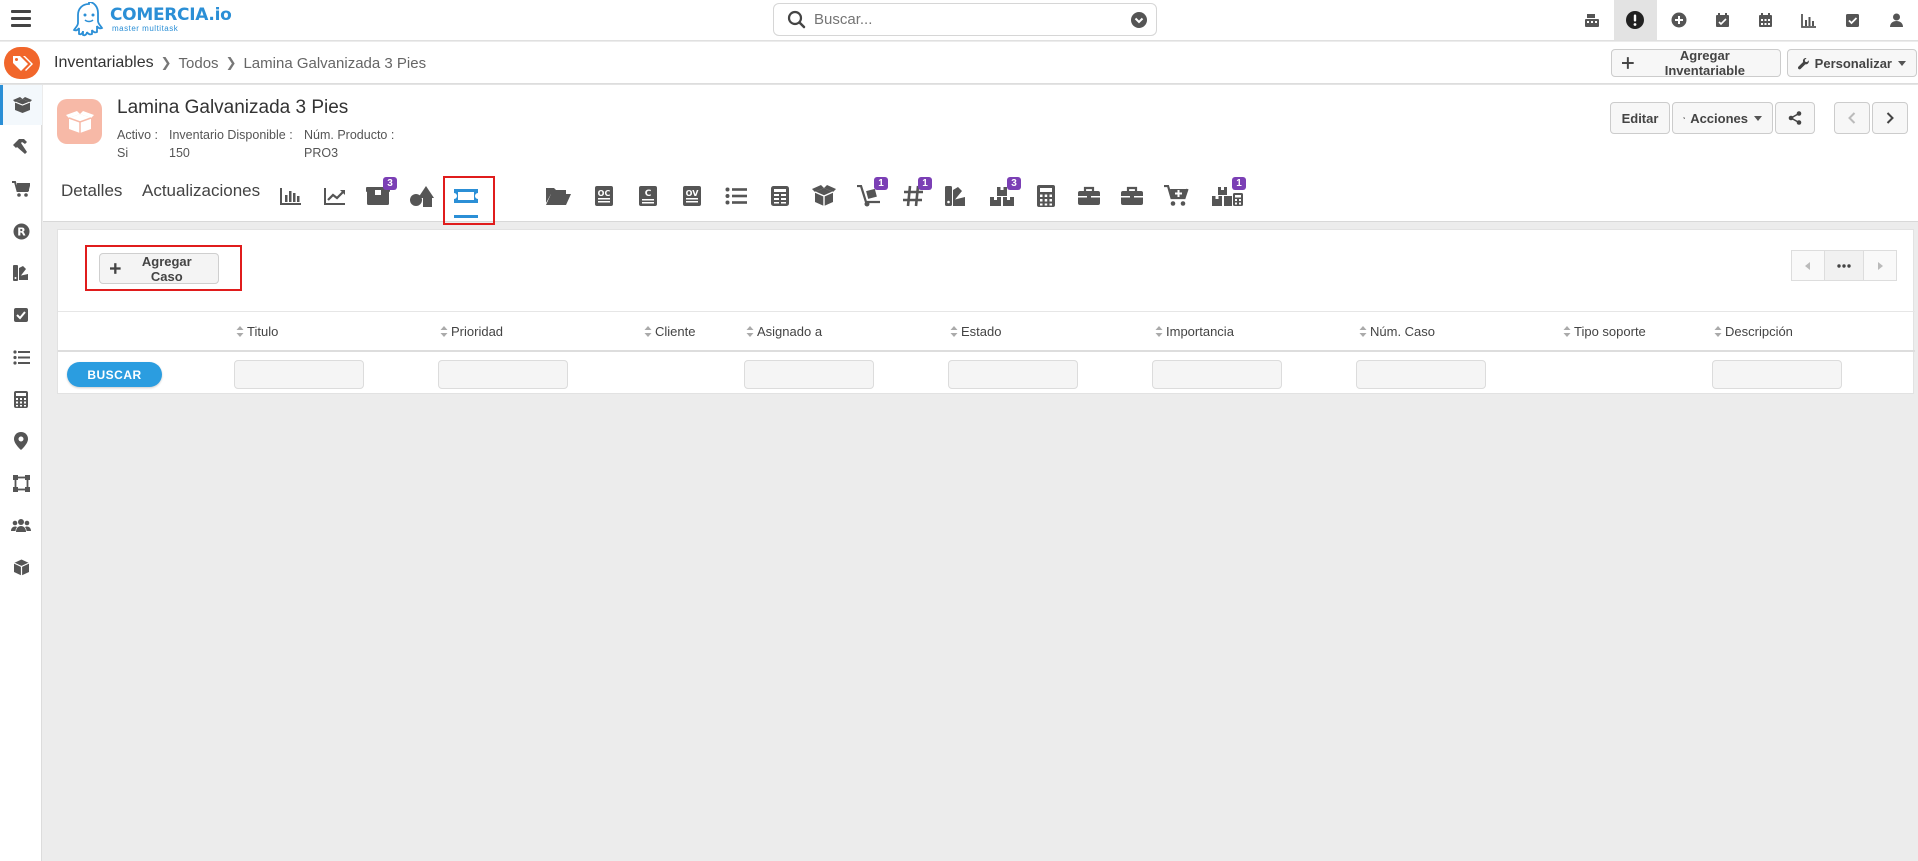 This screenshot has width=1918, height=861. Describe the element at coordinates (152, 20) in the screenshot. I see `app-logo: COMERCIA.io master multitask` at that location.